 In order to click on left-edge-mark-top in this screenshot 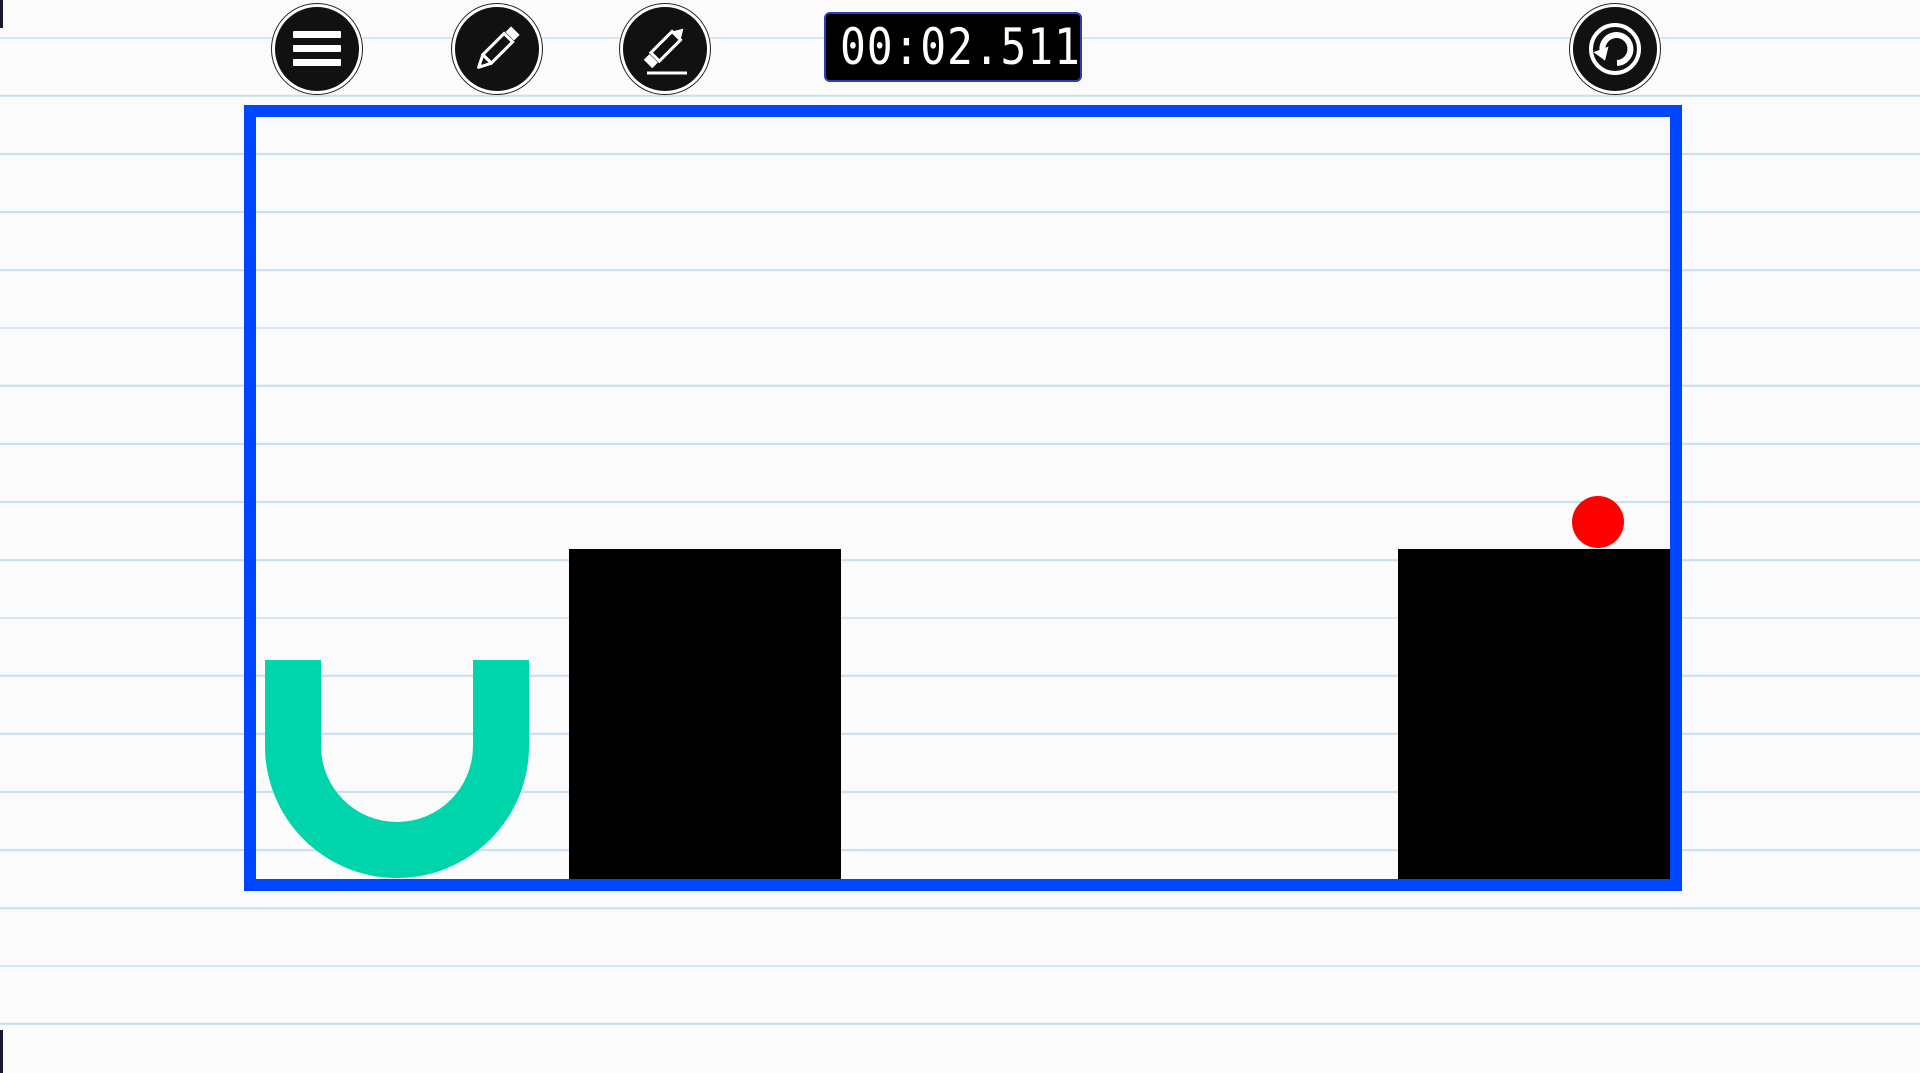, I will do `click(1, 14)`.